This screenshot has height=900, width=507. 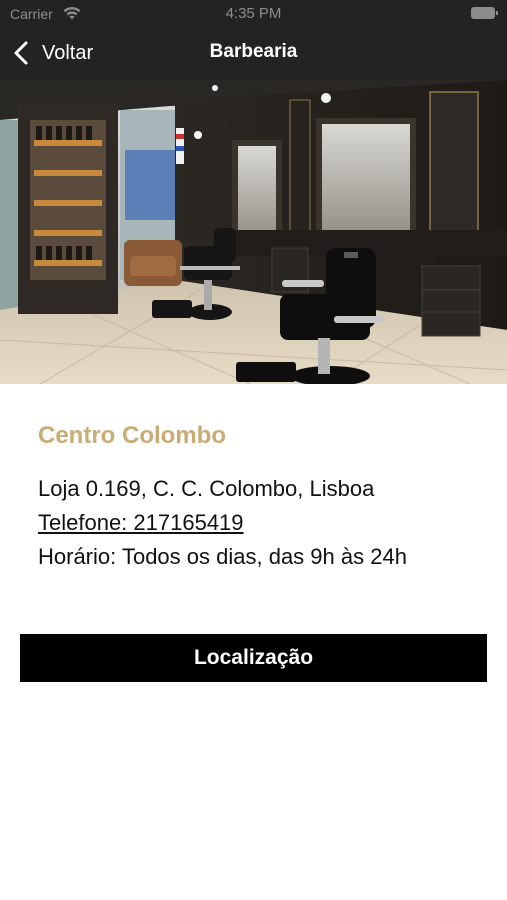 I want to click on location-button: Localização, so click(x=253, y=658).